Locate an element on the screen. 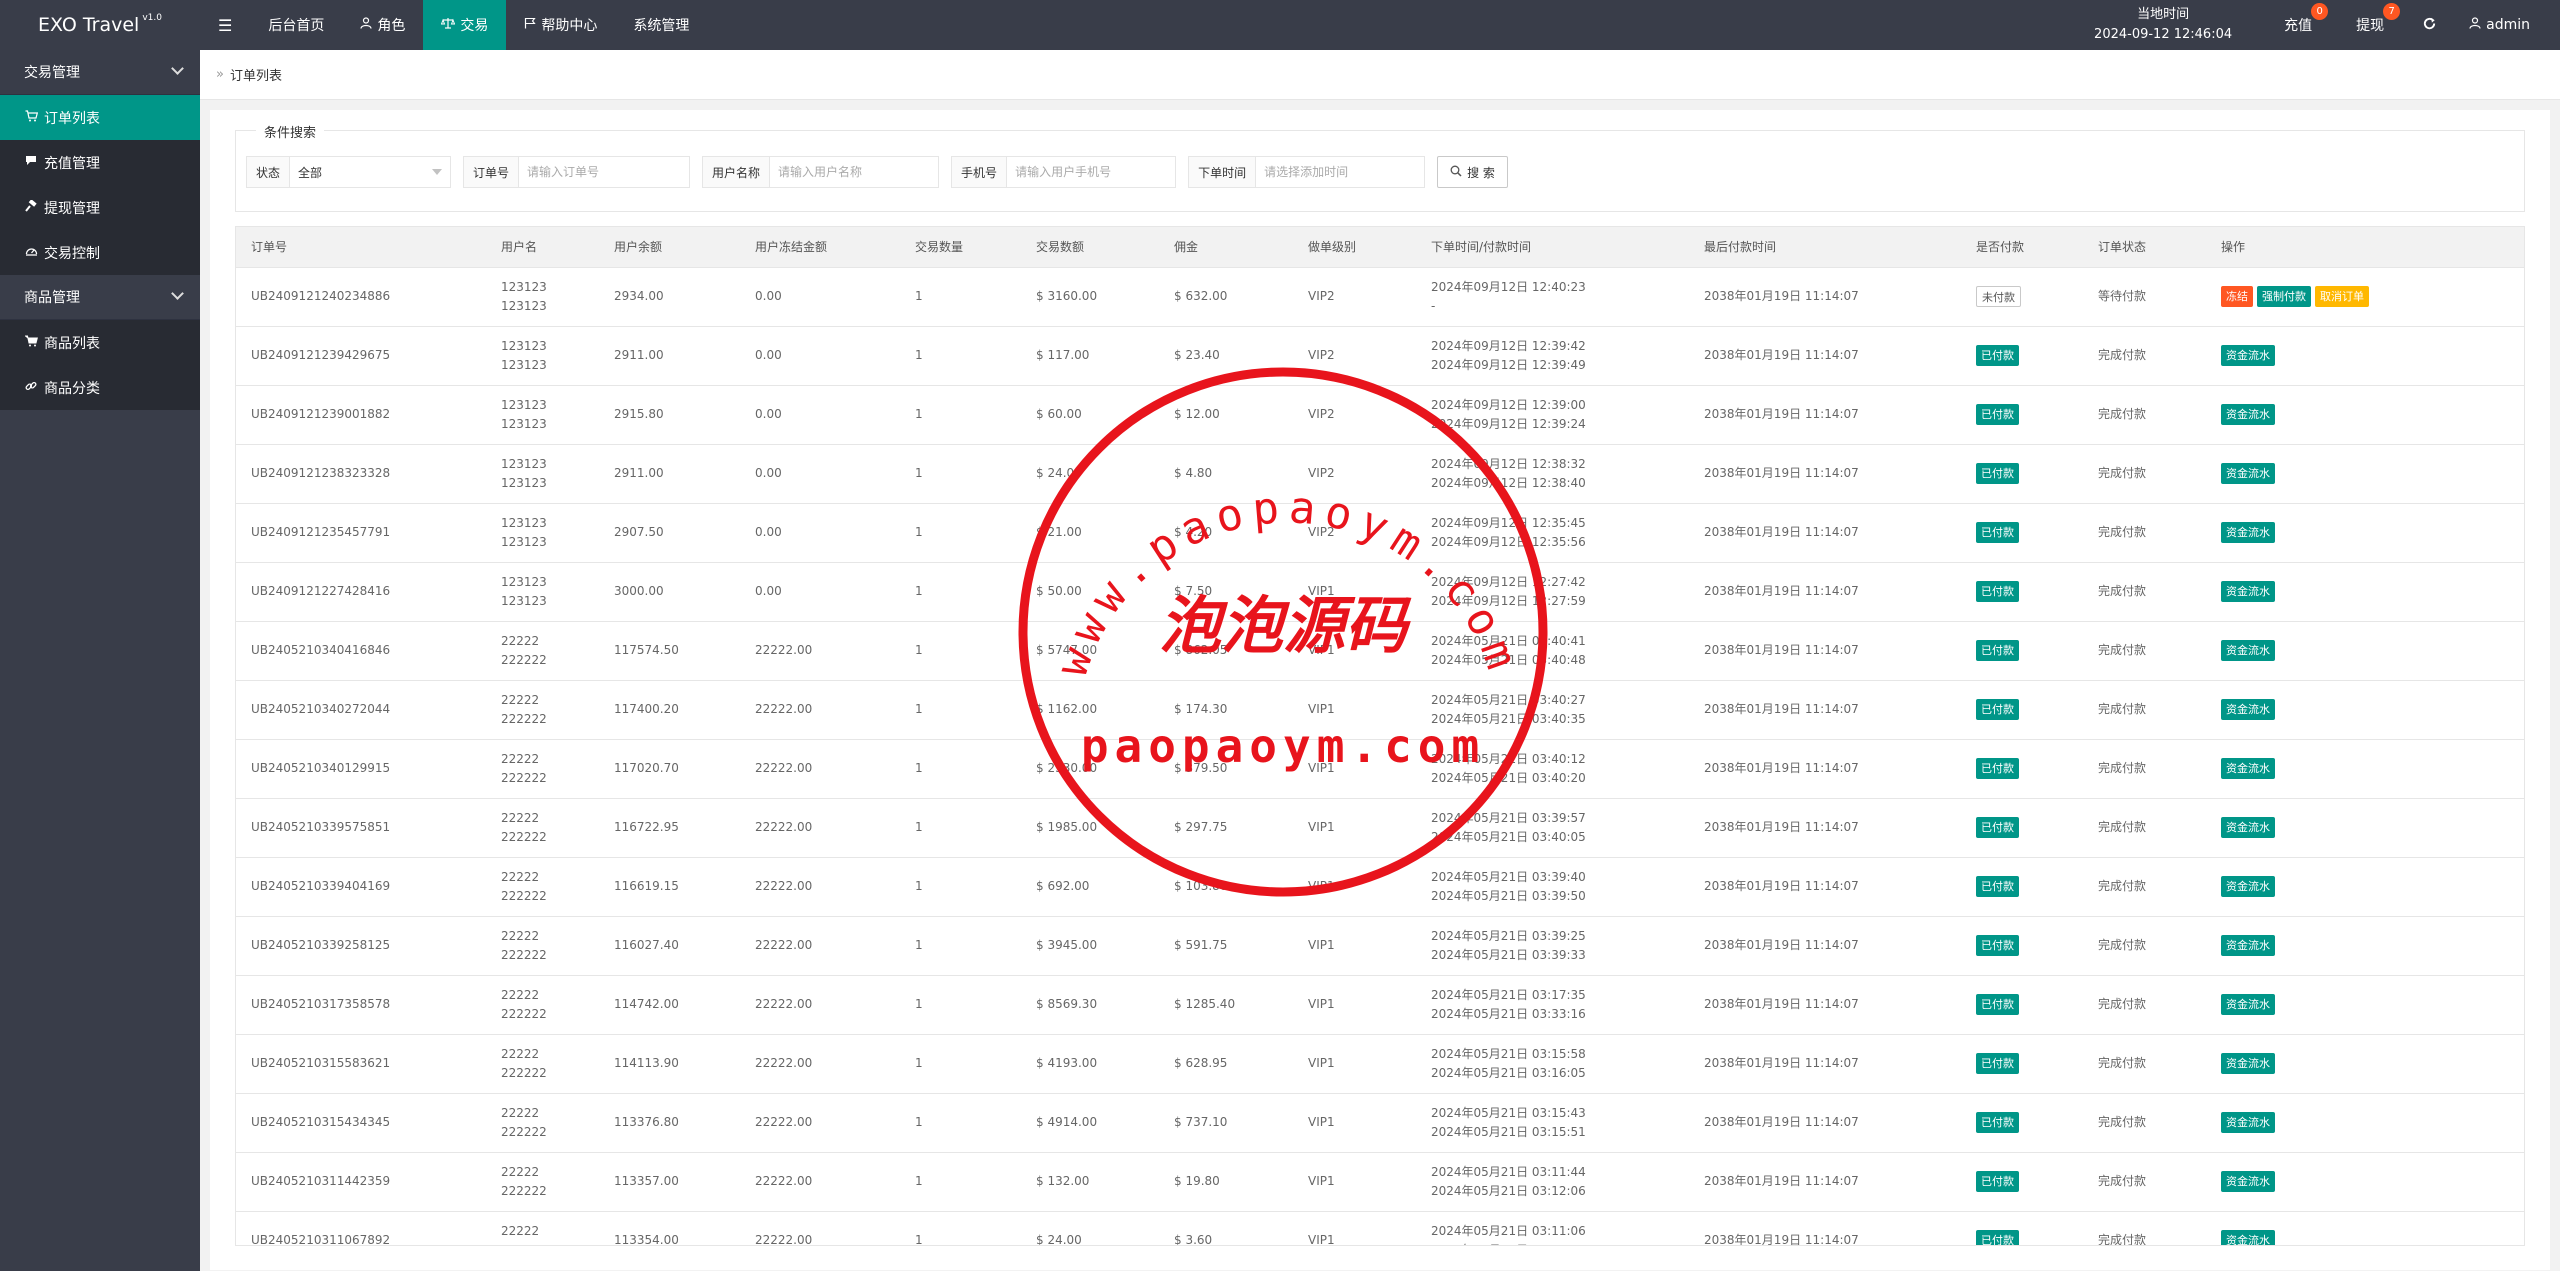 Image resolution: width=2560 pixels, height=1271 pixels. time-input is located at coordinates (1340, 172).